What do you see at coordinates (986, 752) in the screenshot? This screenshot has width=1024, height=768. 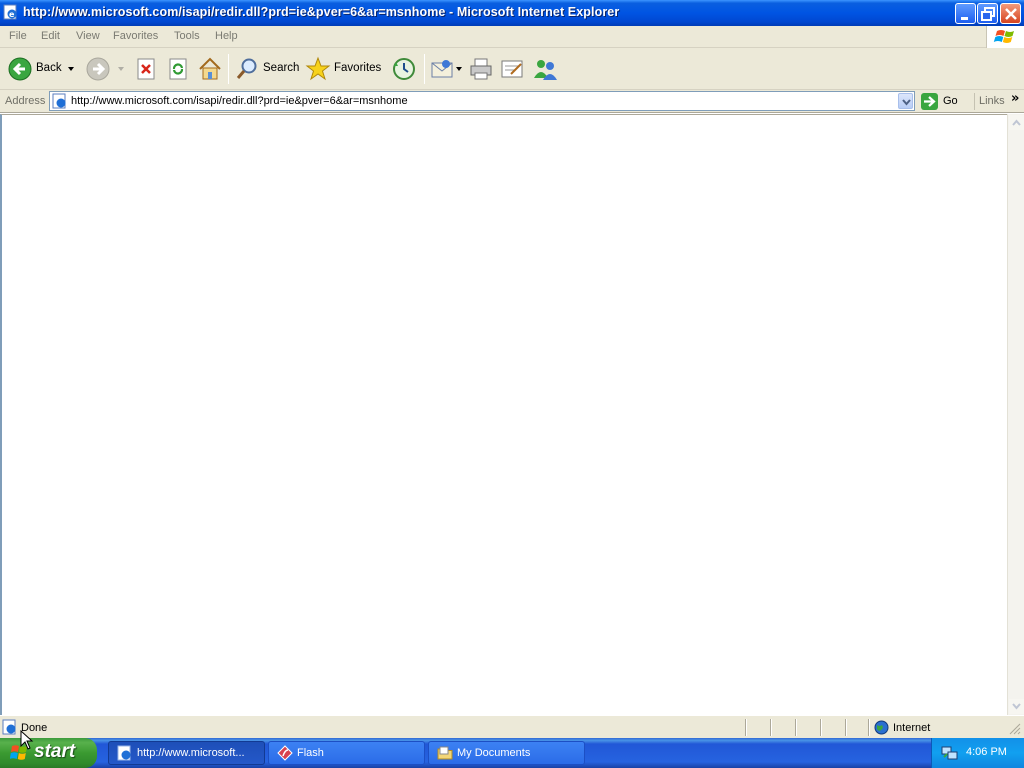 I see `clock: 4:06 PM` at bounding box center [986, 752].